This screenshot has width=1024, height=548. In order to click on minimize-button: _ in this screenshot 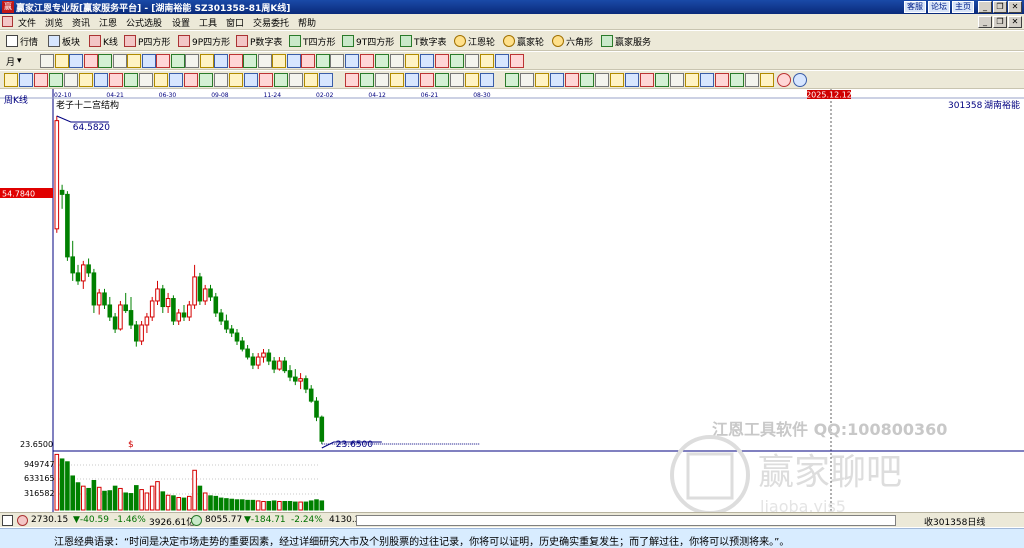, I will do `click(985, 7)`.